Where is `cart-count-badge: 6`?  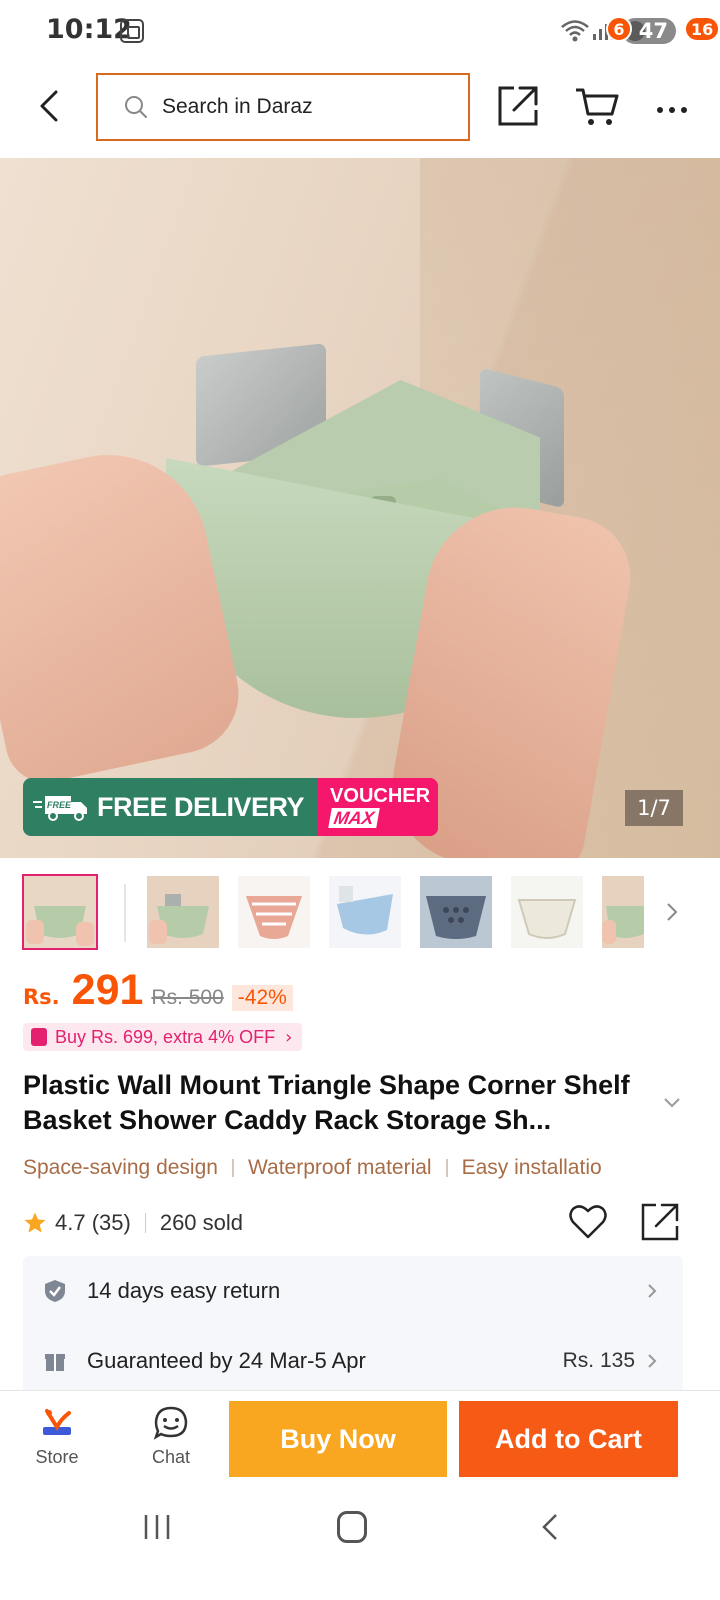 cart-count-badge: 6 is located at coordinates (619, 29).